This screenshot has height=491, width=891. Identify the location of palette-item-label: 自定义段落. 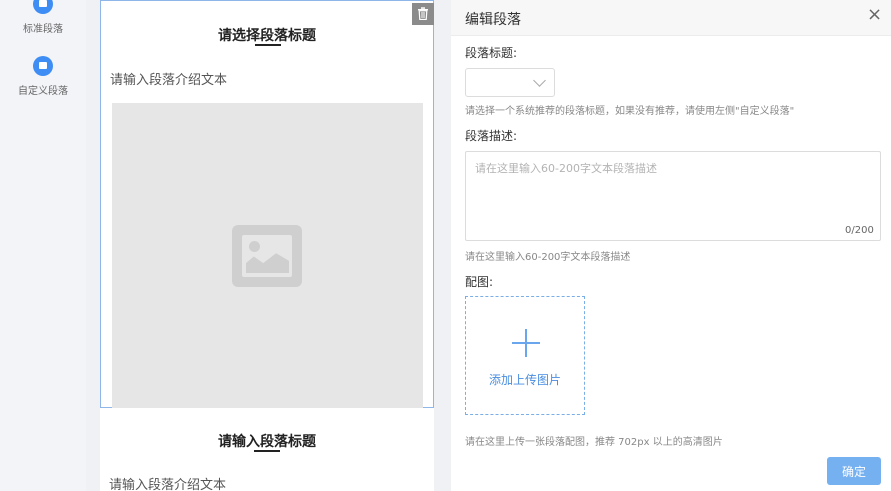
(43, 91).